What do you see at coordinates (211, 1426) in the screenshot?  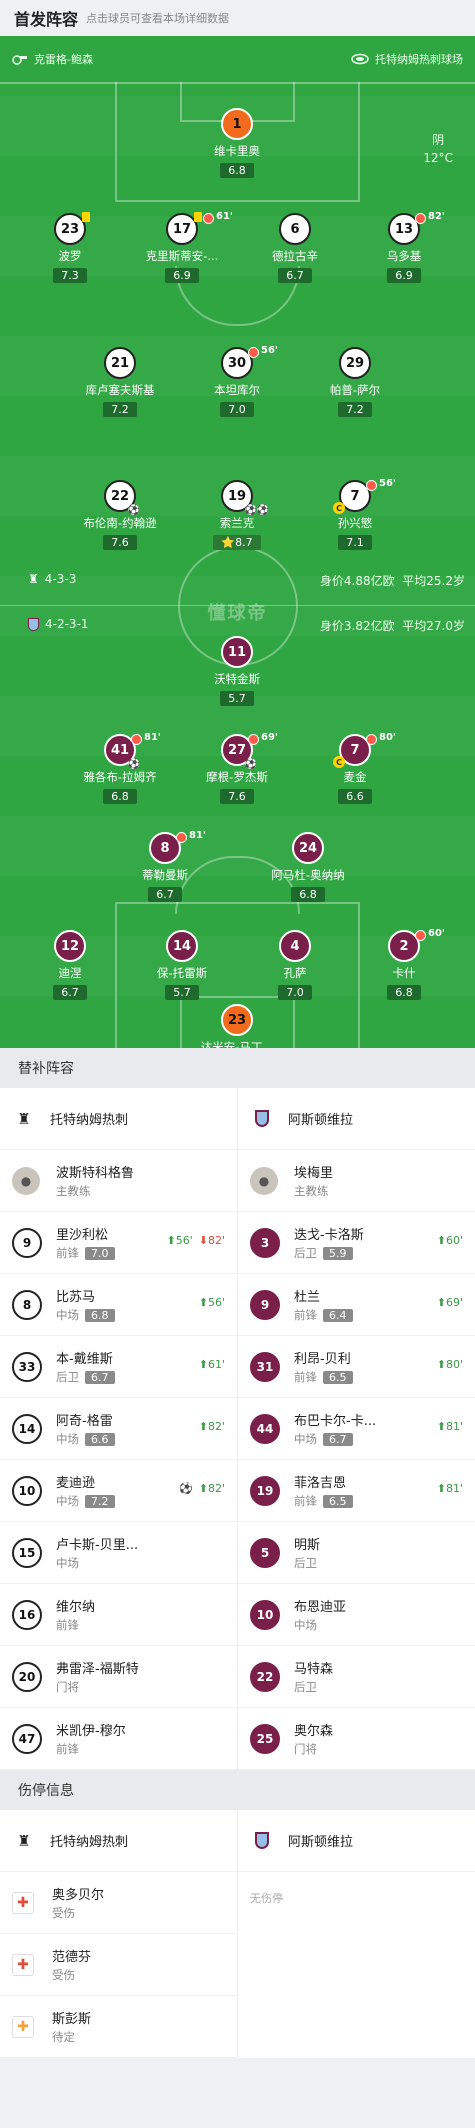 I see `sub-in-icon: ⬆82'` at bounding box center [211, 1426].